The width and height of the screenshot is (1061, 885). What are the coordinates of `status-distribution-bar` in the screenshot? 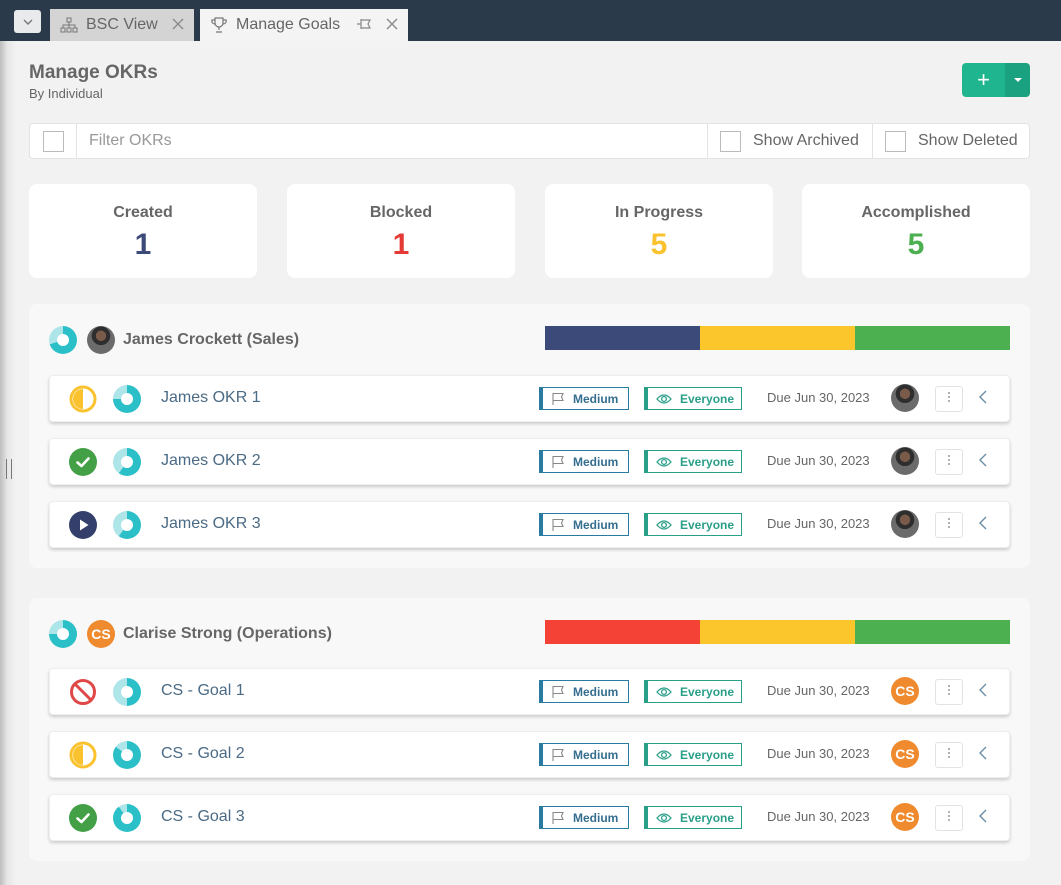 It's located at (777, 632).